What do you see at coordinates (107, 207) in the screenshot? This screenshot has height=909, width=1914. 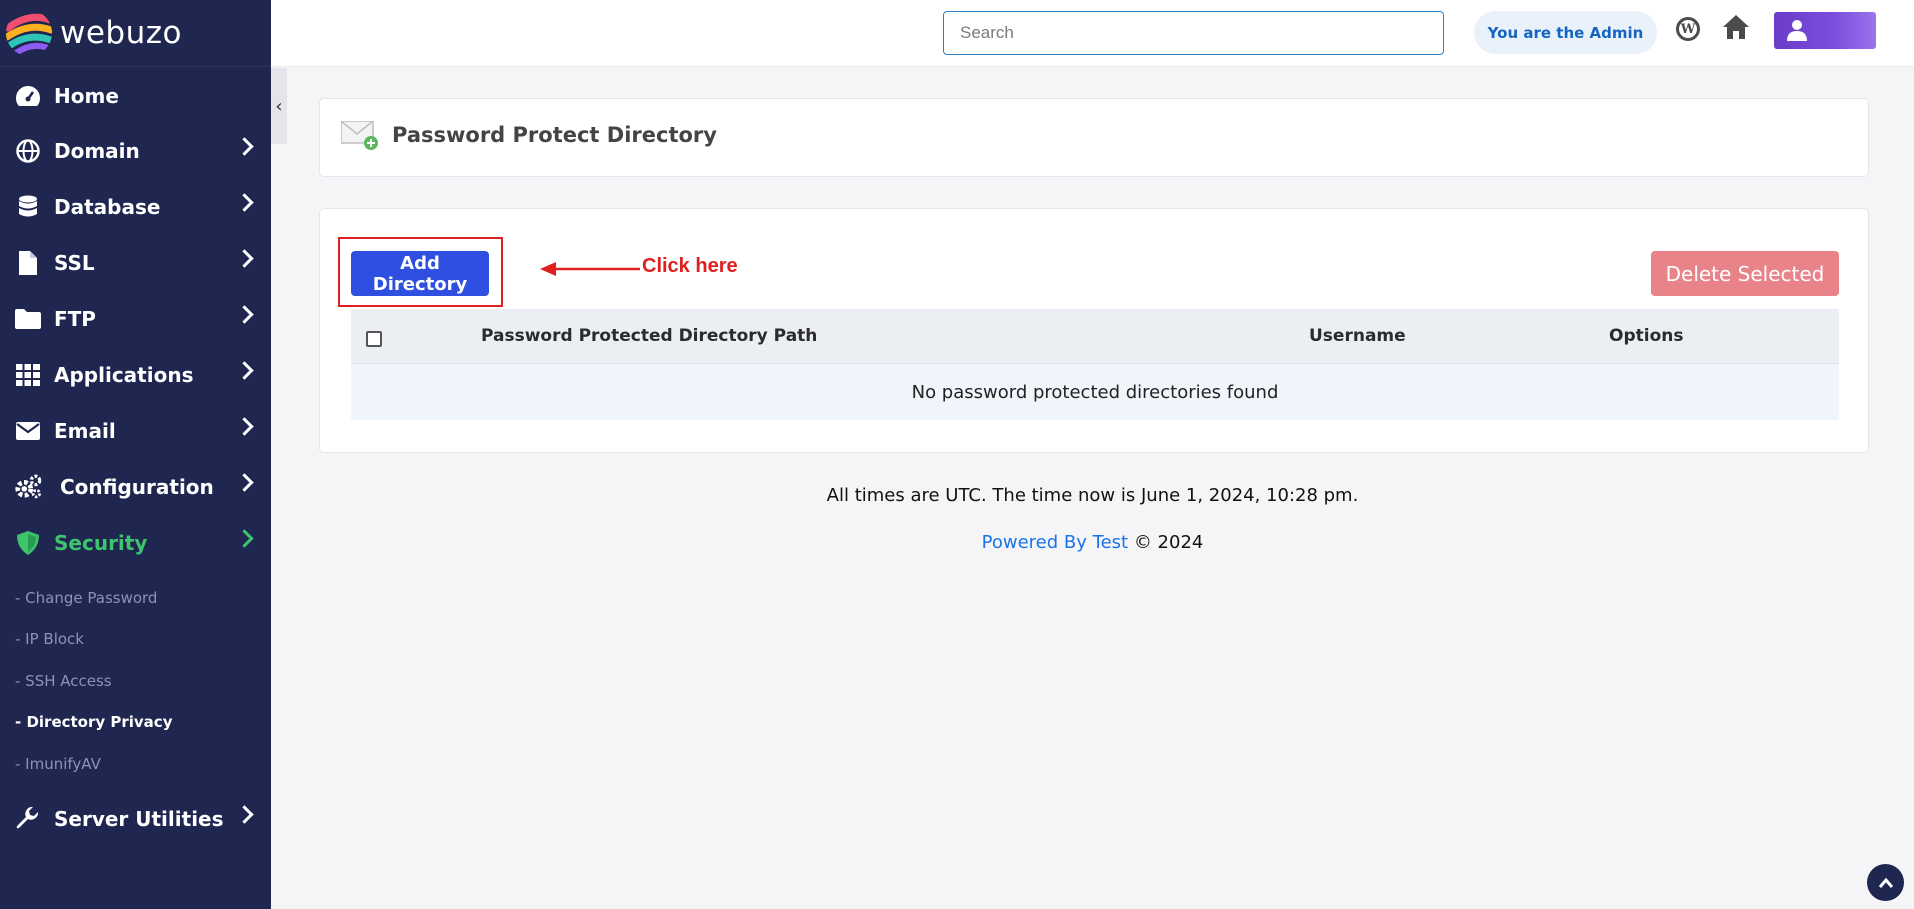 I see `sidebar-item-label: Database` at bounding box center [107, 207].